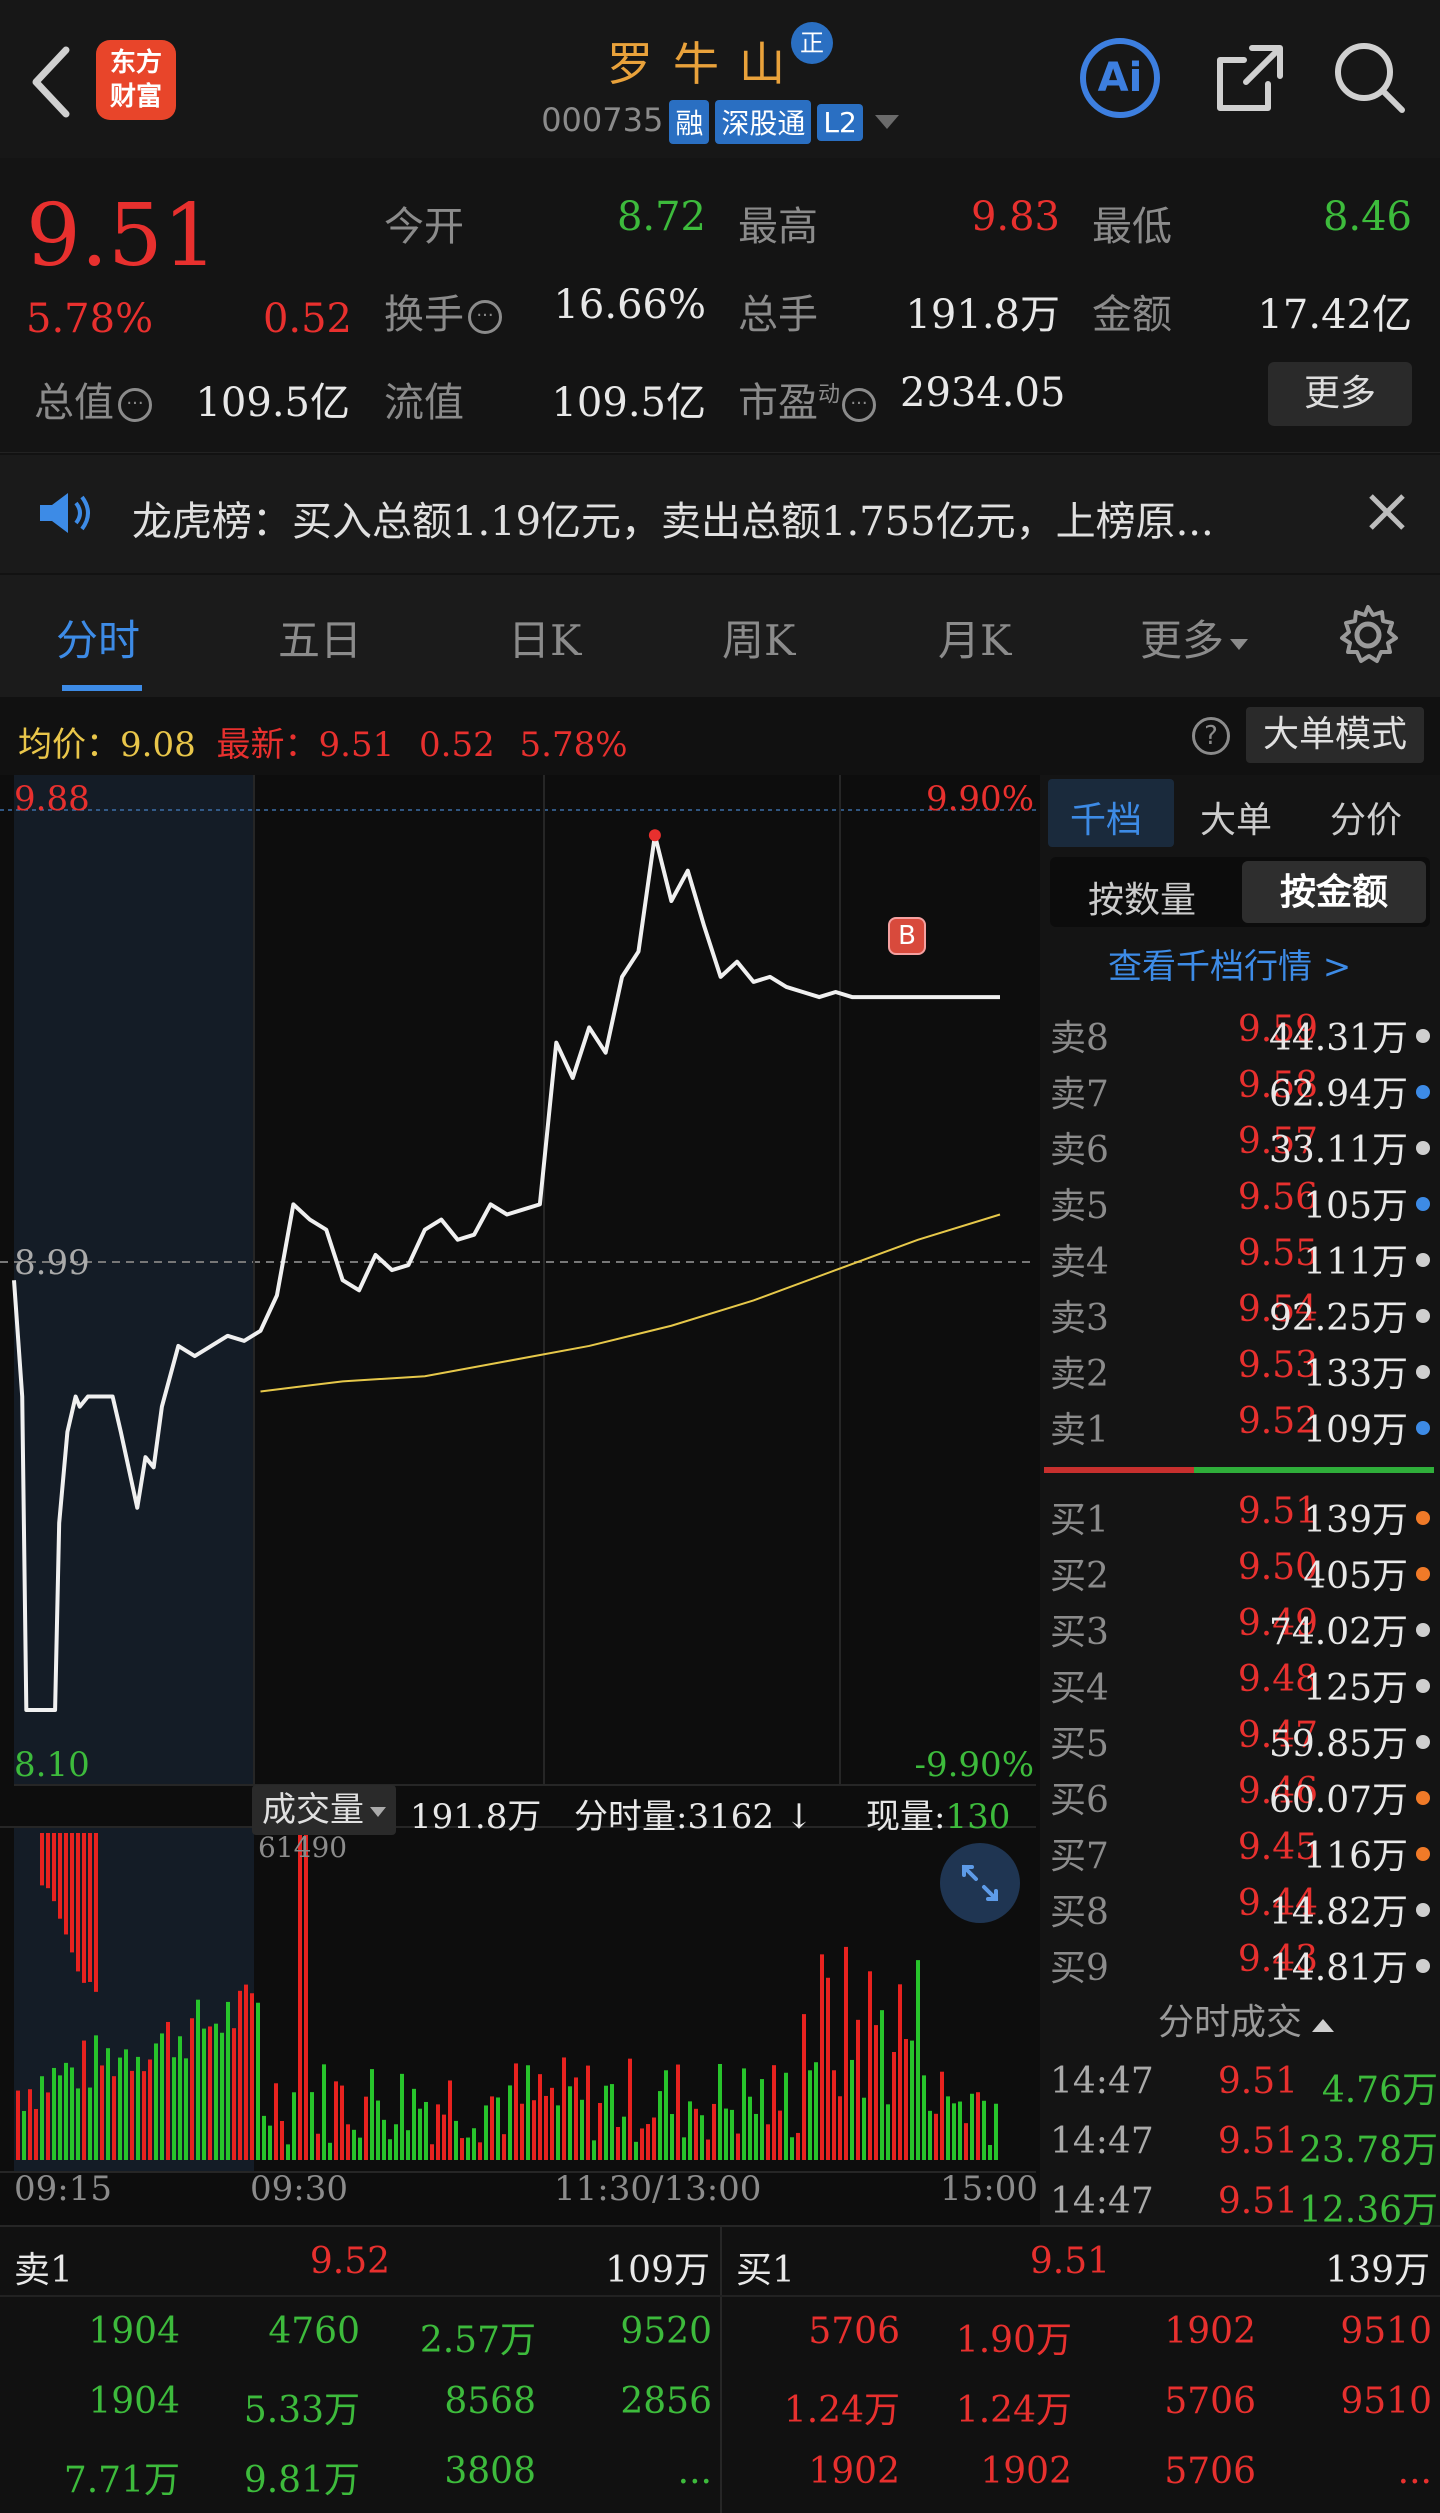  Describe the element at coordinates (98, 637) in the screenshot. I see `tab-intraday: 分时` at that location.